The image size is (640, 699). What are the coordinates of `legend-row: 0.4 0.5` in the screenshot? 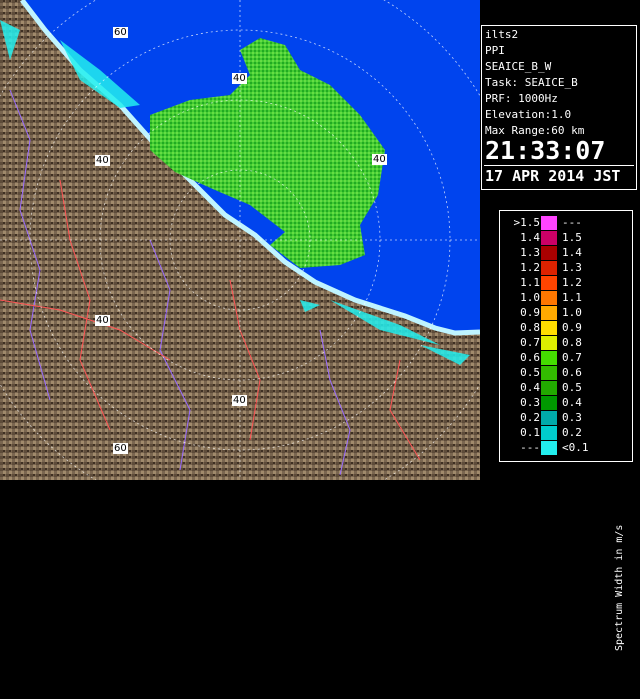 It's located at (556, 387).